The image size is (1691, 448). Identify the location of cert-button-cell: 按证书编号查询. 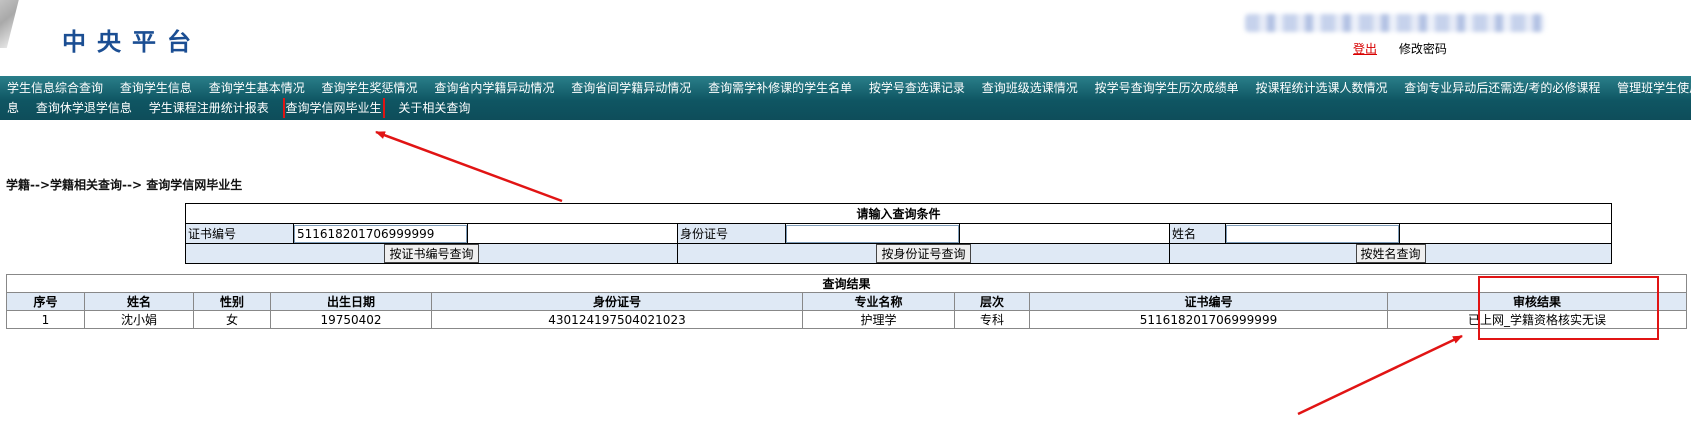
(431, 253).